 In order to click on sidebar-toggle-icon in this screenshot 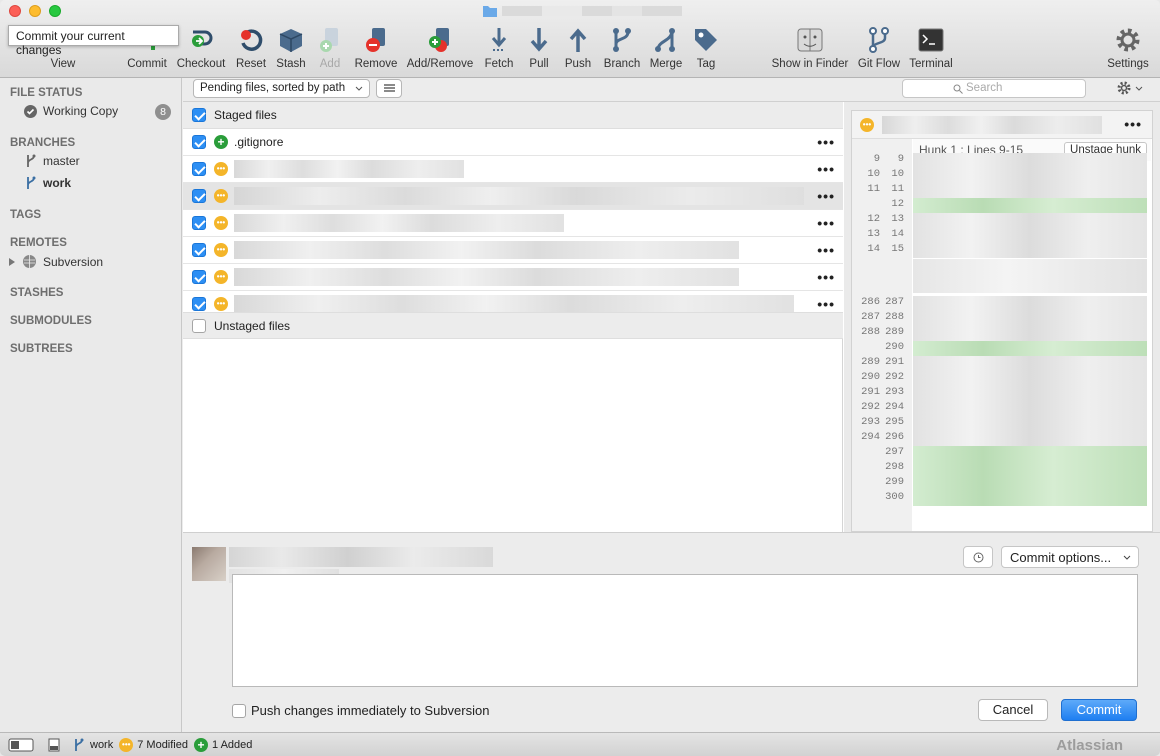, I will do `click(21, 745)`.